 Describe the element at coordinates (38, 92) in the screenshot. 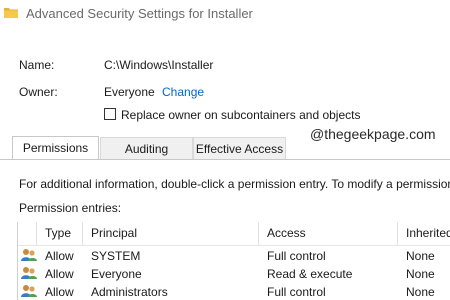

I see `owner-label: Owner:` at that location.